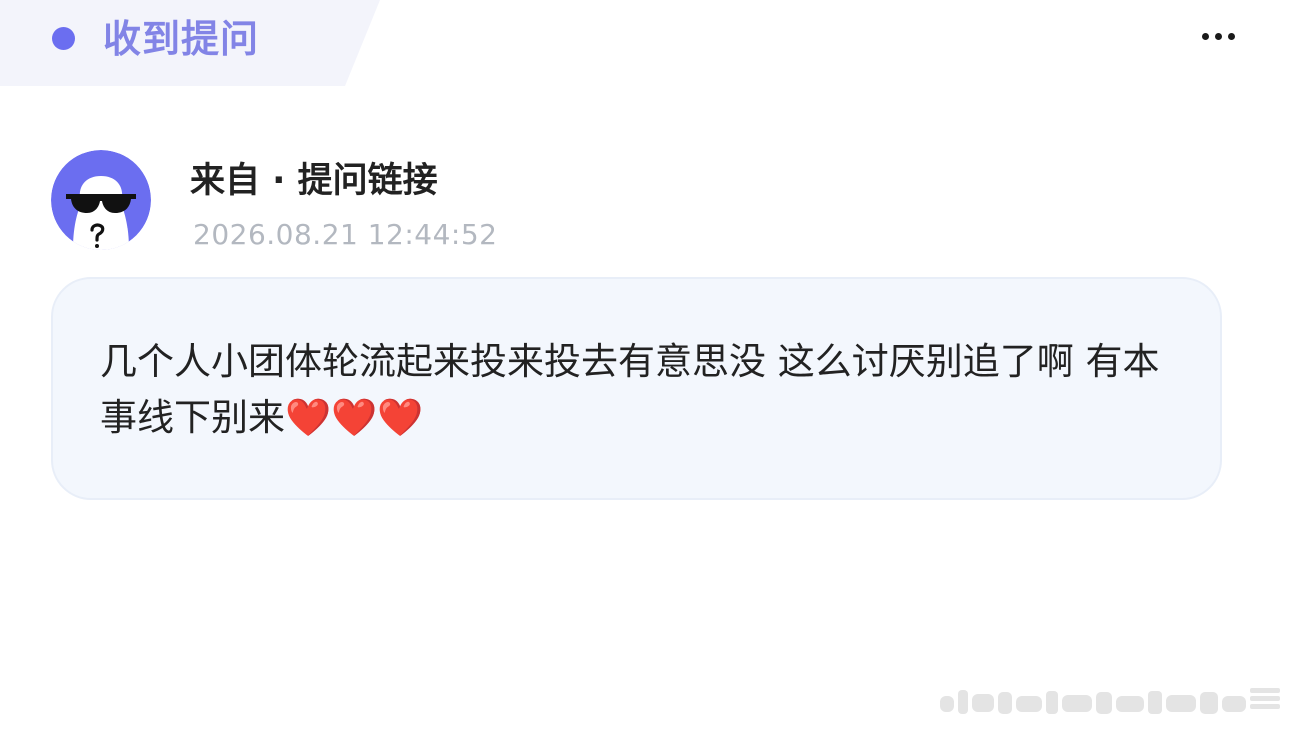 The height and width of the screenshot is (731, 1300). I want to click on more-horizontal-icon, so click(1218, 36).